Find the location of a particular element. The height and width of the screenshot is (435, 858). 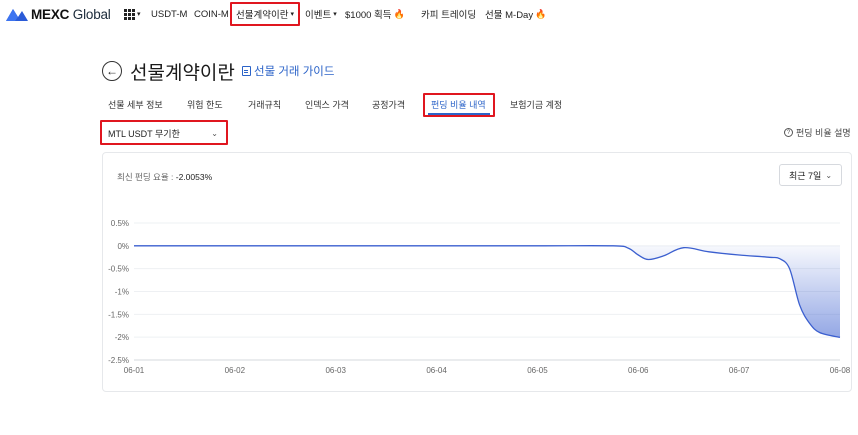

y-tick-label: -2.5% is located at coordinates (118, 360).